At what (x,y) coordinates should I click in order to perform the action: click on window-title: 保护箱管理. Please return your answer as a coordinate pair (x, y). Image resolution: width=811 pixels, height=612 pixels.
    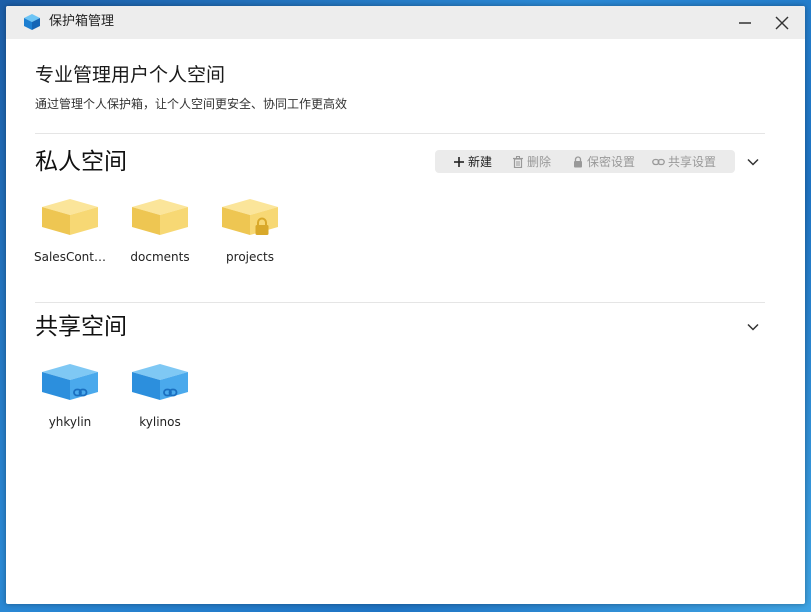
    Looking at the image, I should click on (82, 21).